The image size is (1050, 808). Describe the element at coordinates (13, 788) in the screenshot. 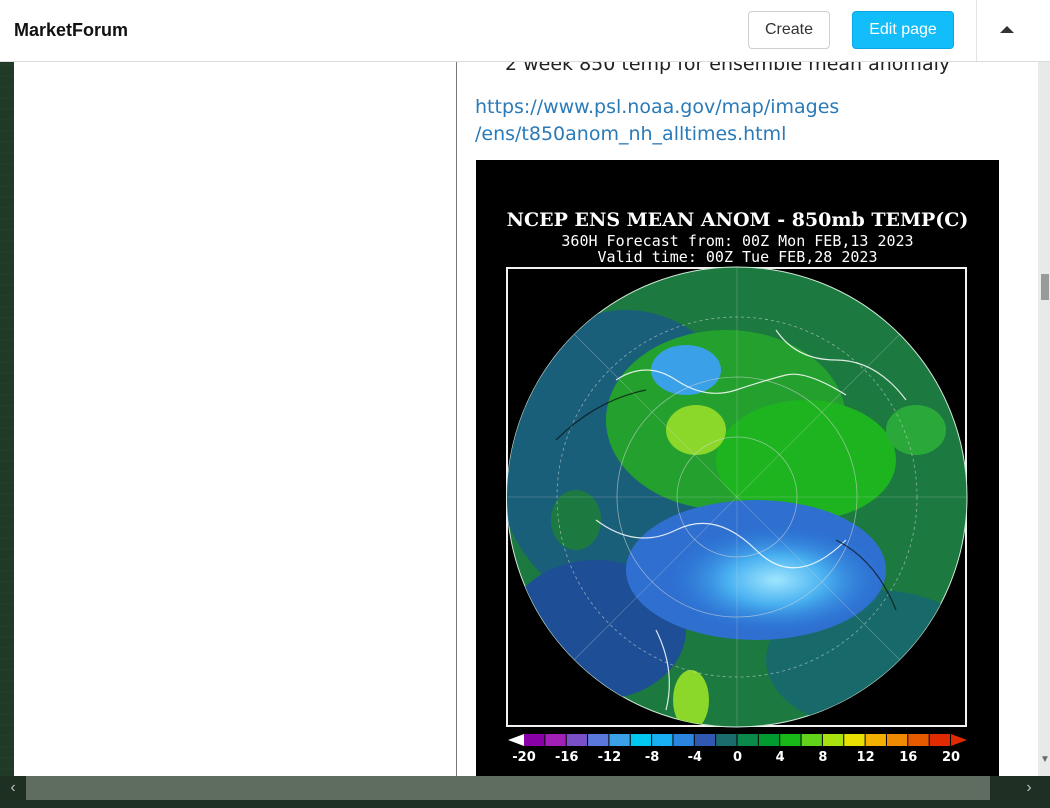

I see `chevron-left-icon: ‹` at that location.